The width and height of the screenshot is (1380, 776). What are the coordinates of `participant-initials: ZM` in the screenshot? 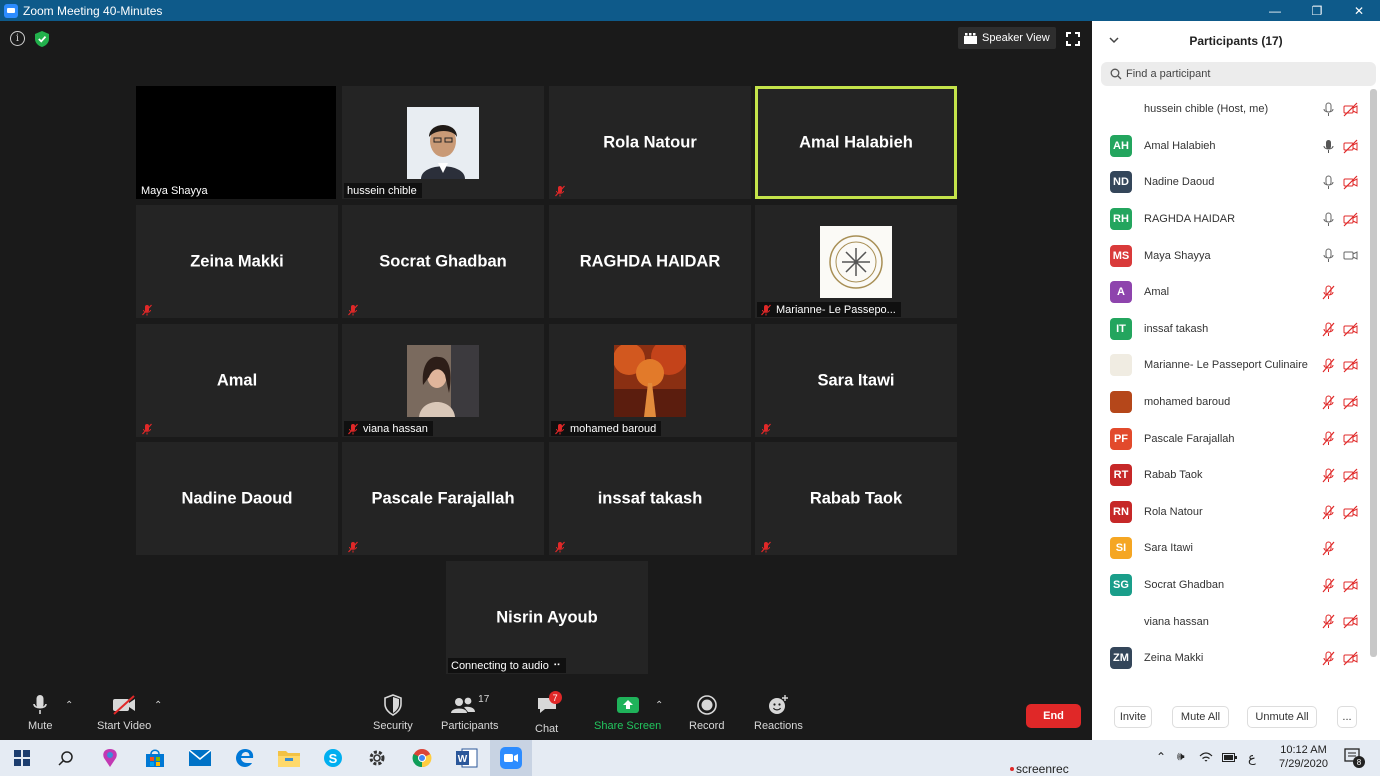 It's located at (1121, 658).